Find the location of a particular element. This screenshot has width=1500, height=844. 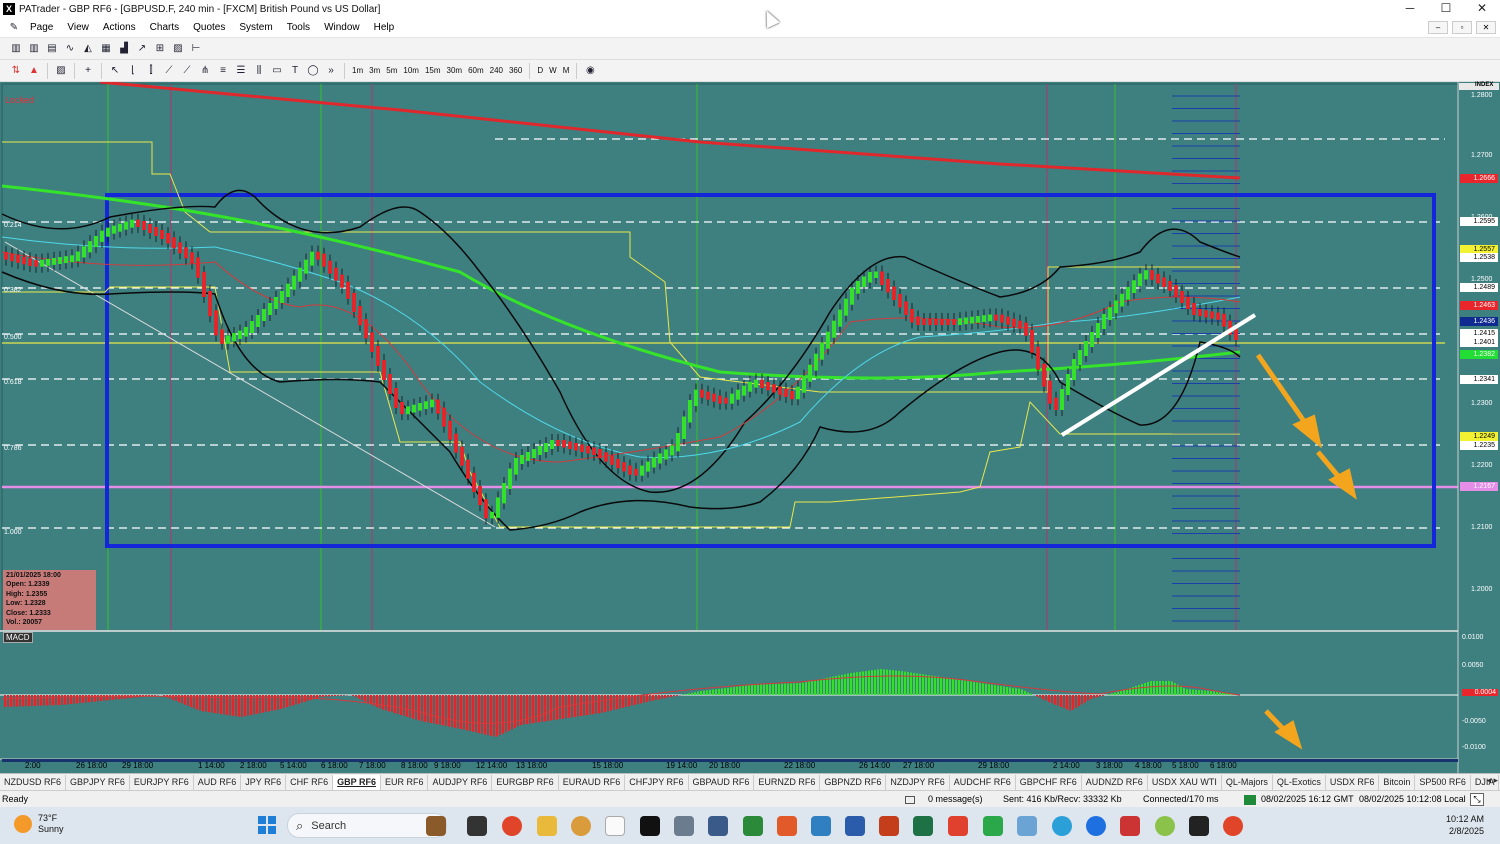

ellipse-icon: ◯ is located at coordinates (313, 71).